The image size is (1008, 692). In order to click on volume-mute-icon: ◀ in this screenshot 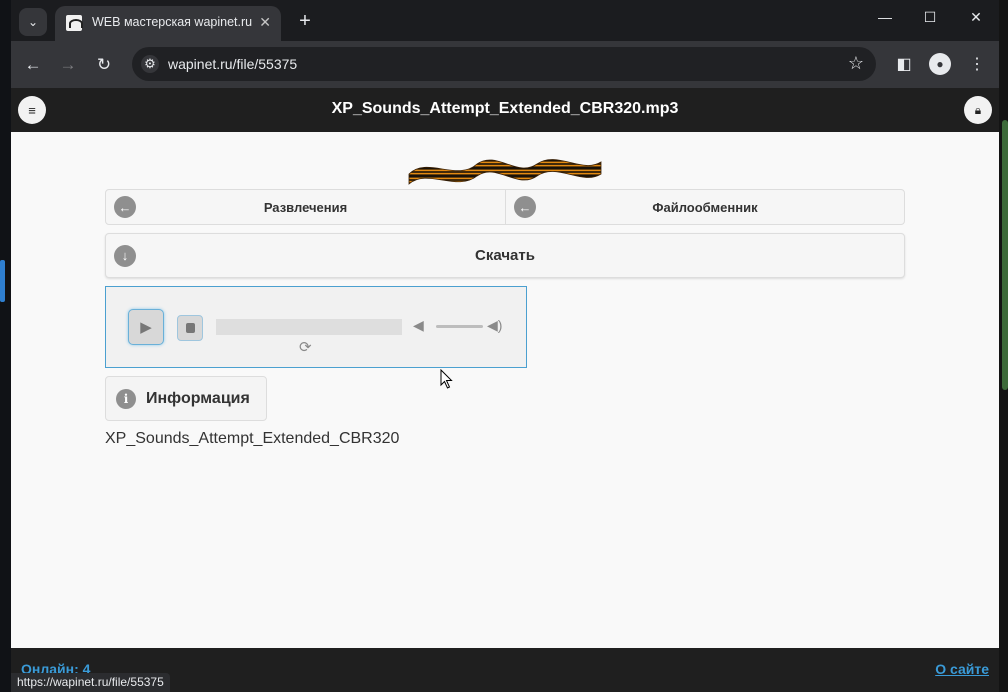, I will do `click(418, 325)`.